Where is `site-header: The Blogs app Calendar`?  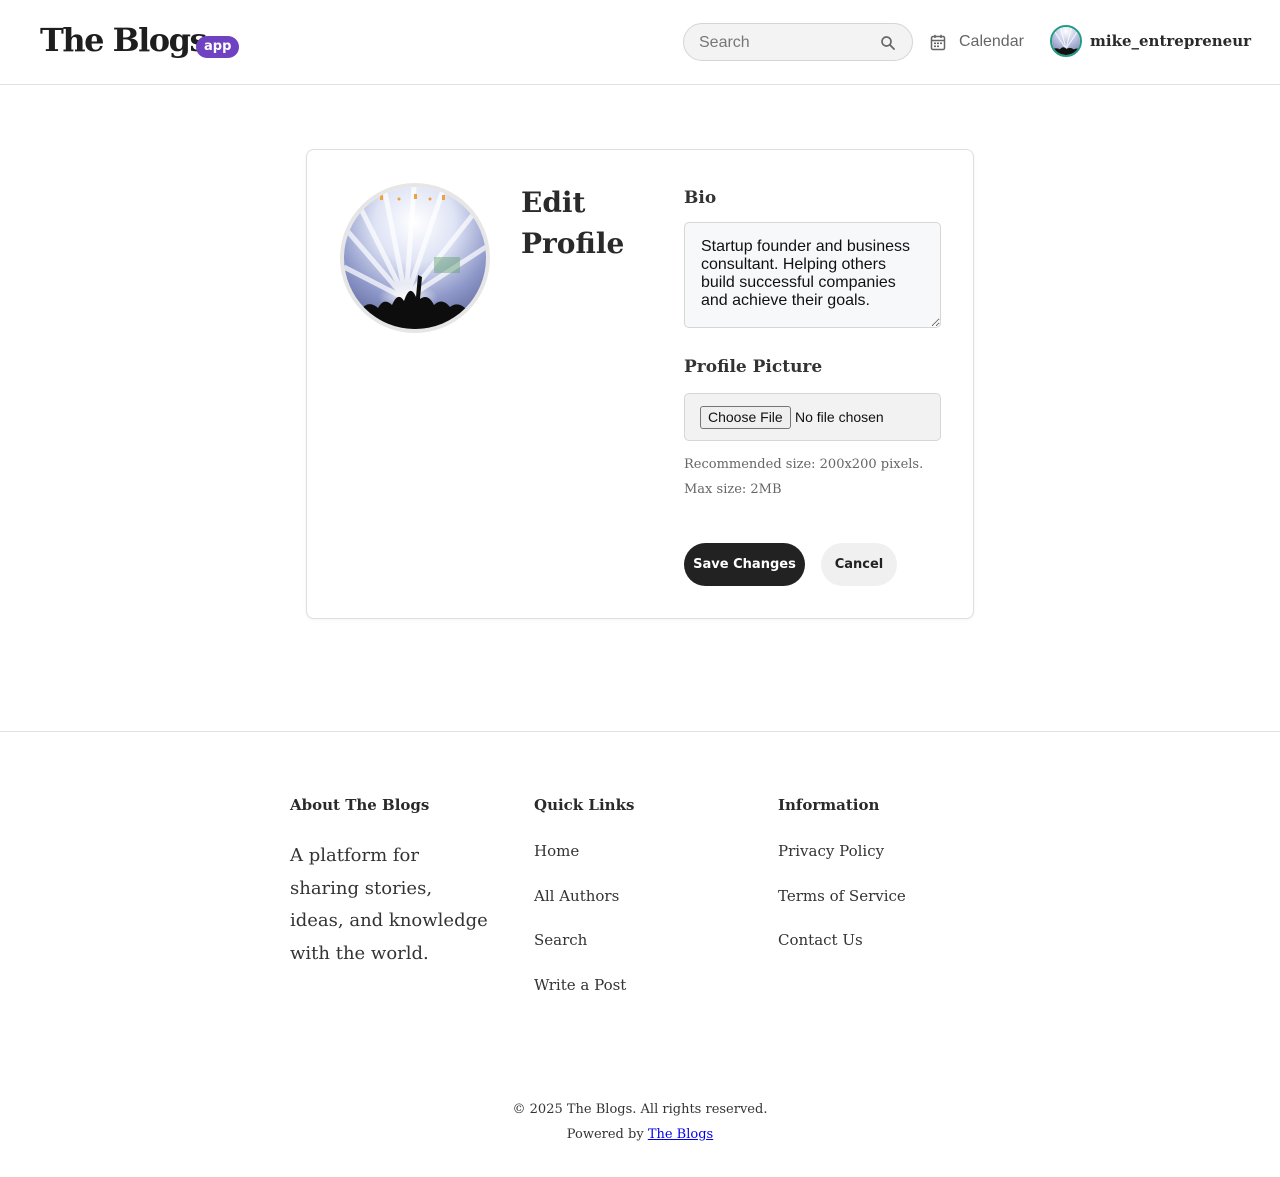
site-header: The Blogs app Calendar is located at coordinates (640, 42).